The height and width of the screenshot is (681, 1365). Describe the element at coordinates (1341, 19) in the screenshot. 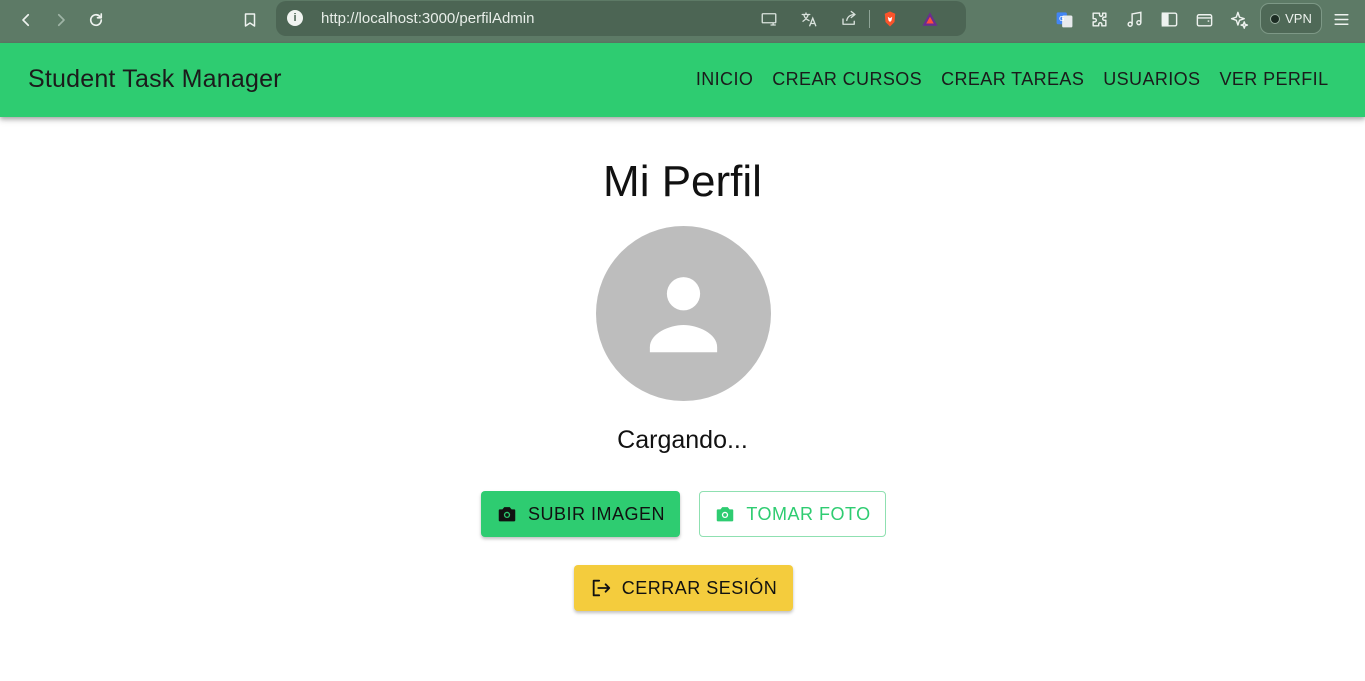

I see `menu-icon` at that location.